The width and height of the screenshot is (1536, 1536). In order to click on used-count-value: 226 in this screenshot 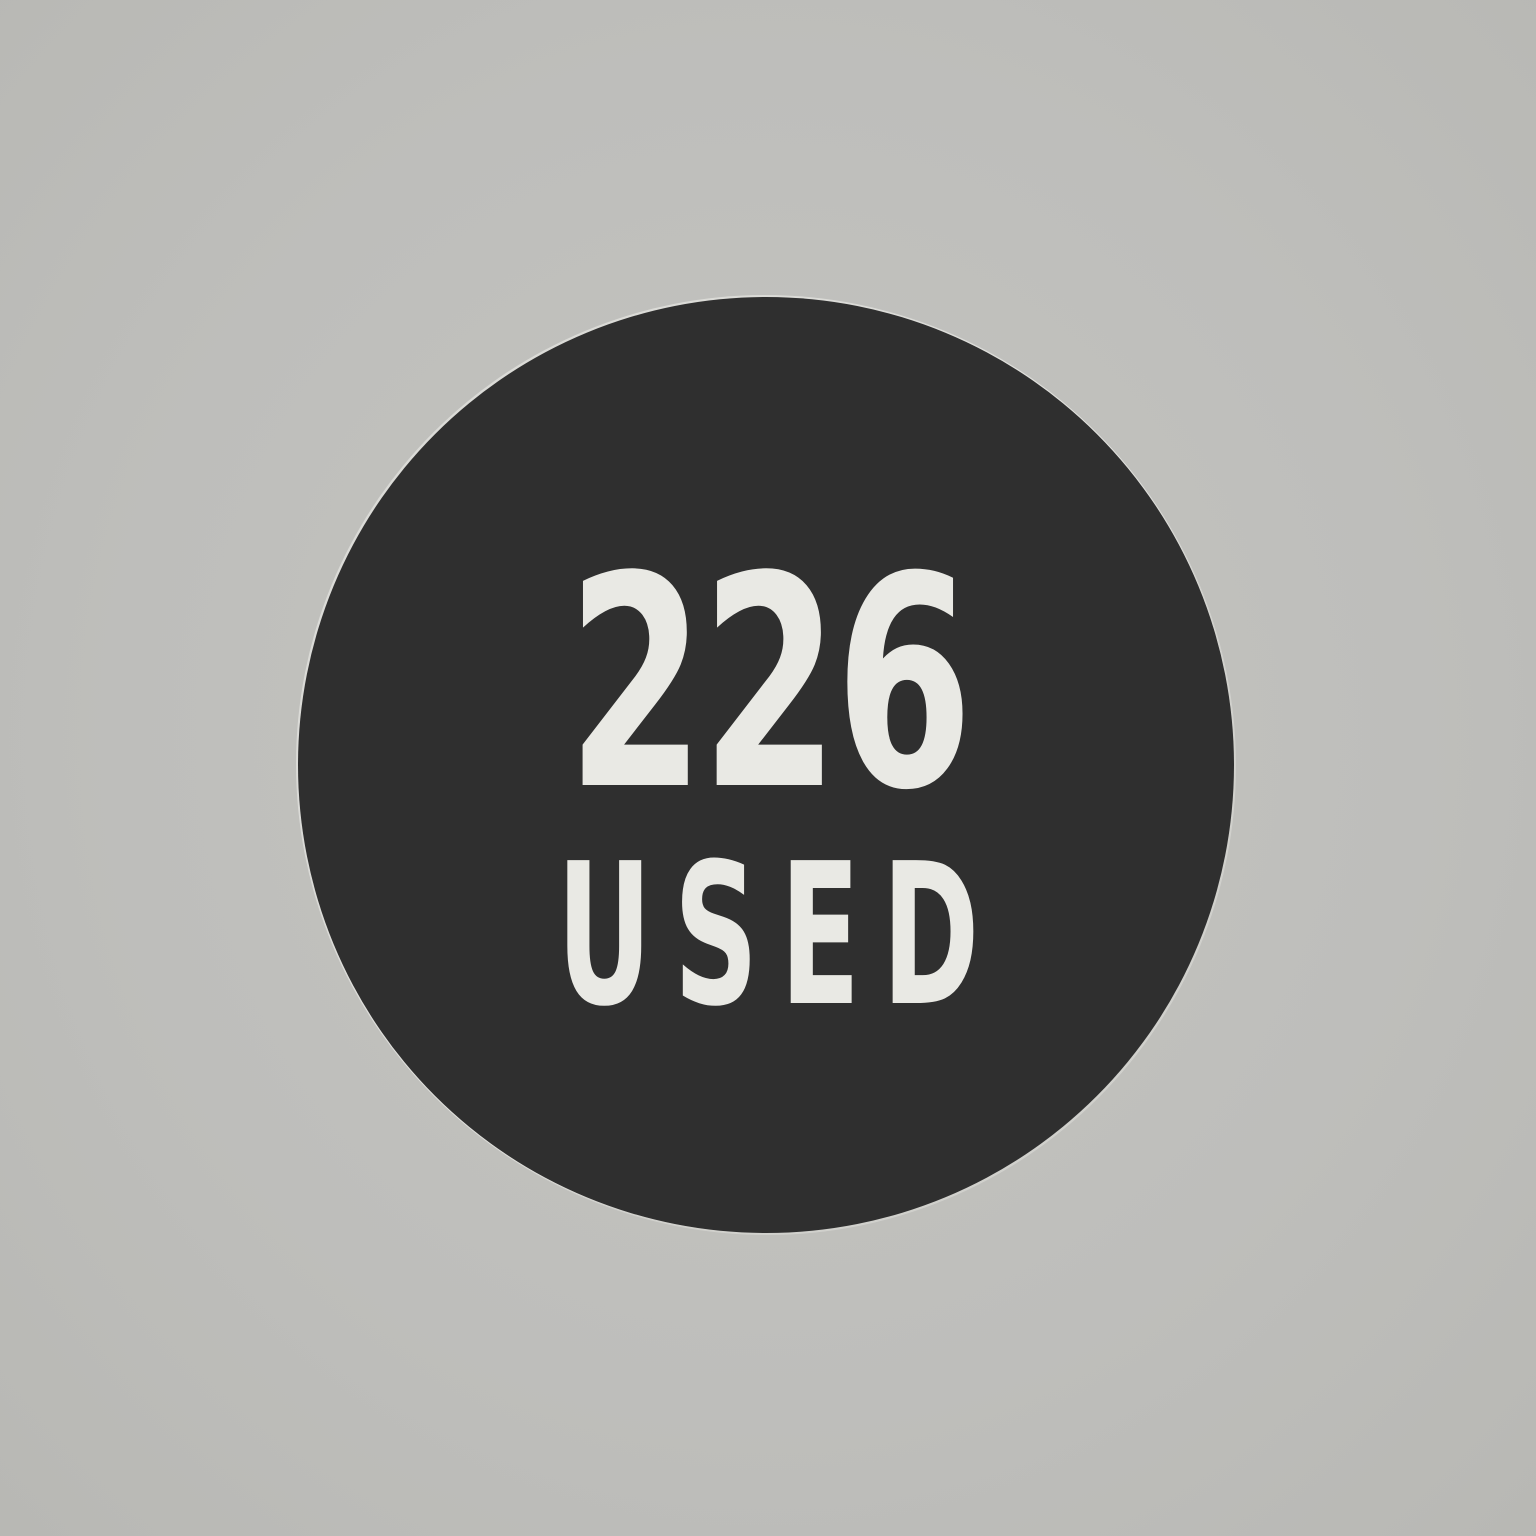, I will do `click(769, 684)`.